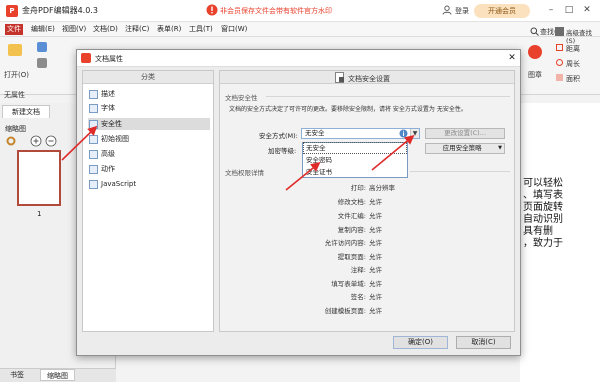 The width and height of the screenshot is (600, 382). What do you see at coordinates (559, 62) in the screenshot?
I see `perimeter-icon` at bounding box center [559, 62].